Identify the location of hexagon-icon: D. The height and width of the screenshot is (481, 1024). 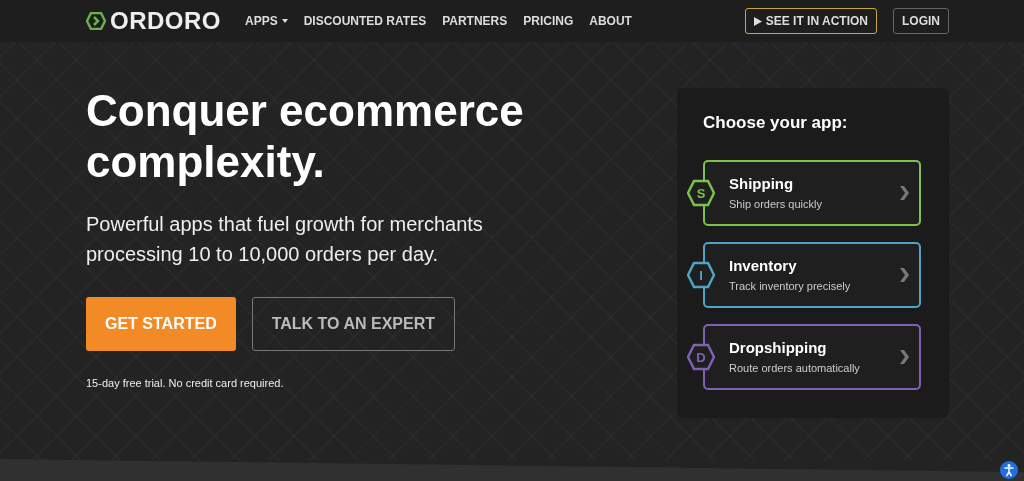
(701, 356).